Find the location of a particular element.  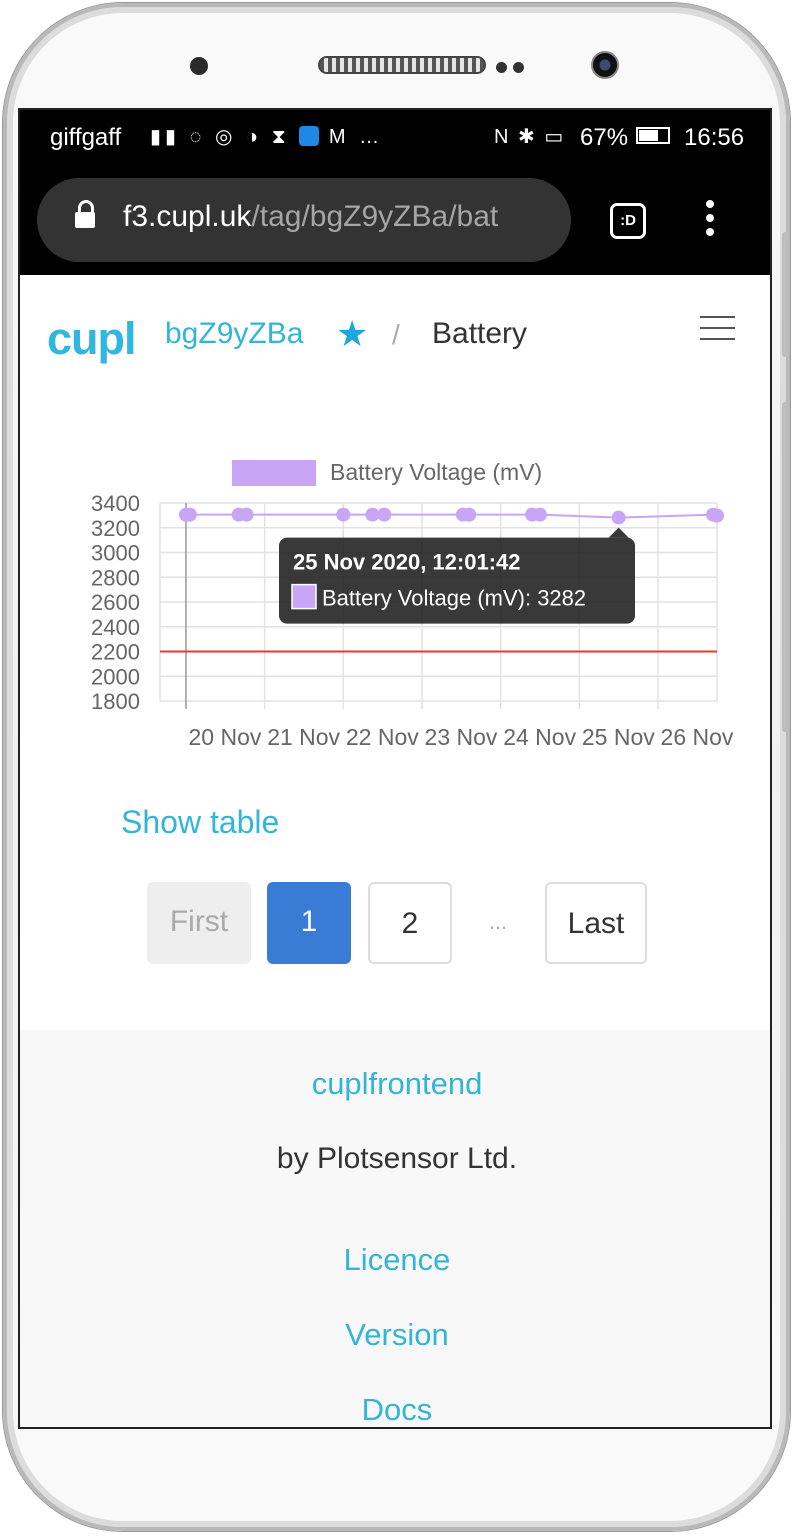

vibrate-icon: ▭ is located at coordinates (555, 137).